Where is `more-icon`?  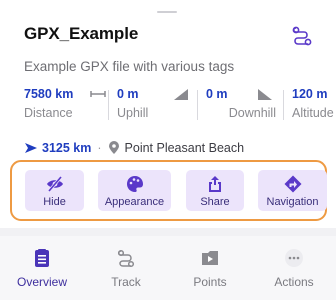 more-icon is located at coordinates (294, 258).